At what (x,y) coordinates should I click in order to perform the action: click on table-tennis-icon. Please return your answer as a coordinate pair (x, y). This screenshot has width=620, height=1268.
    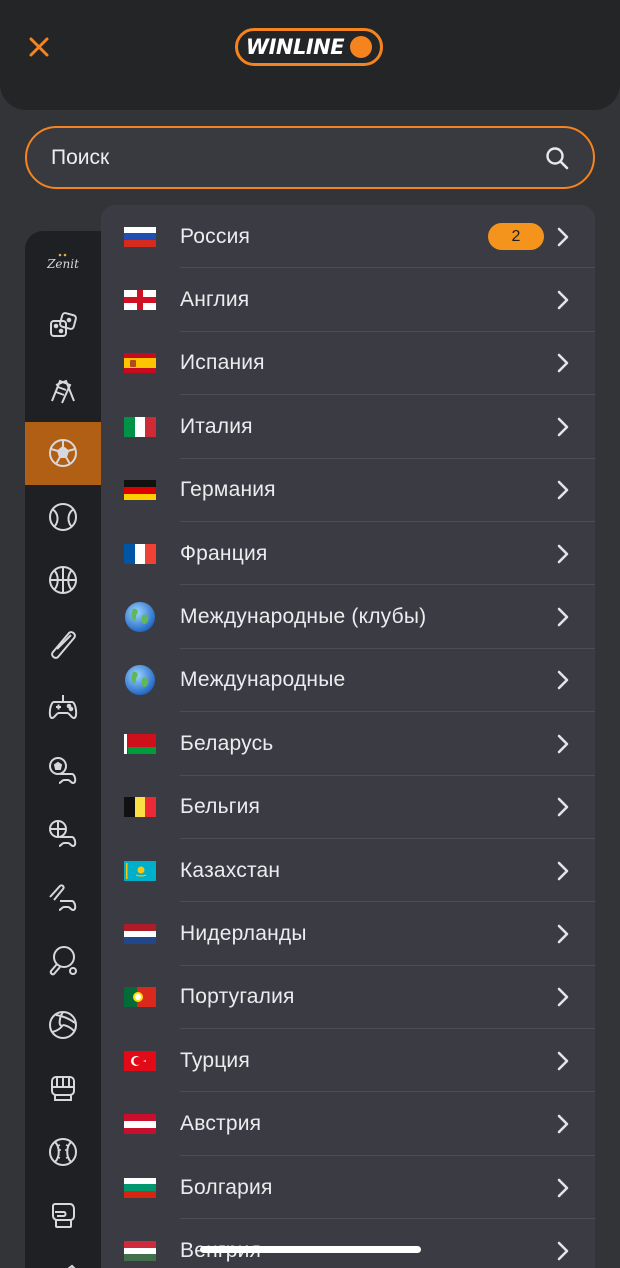
    Looking at the image, I should click on (63, 961).